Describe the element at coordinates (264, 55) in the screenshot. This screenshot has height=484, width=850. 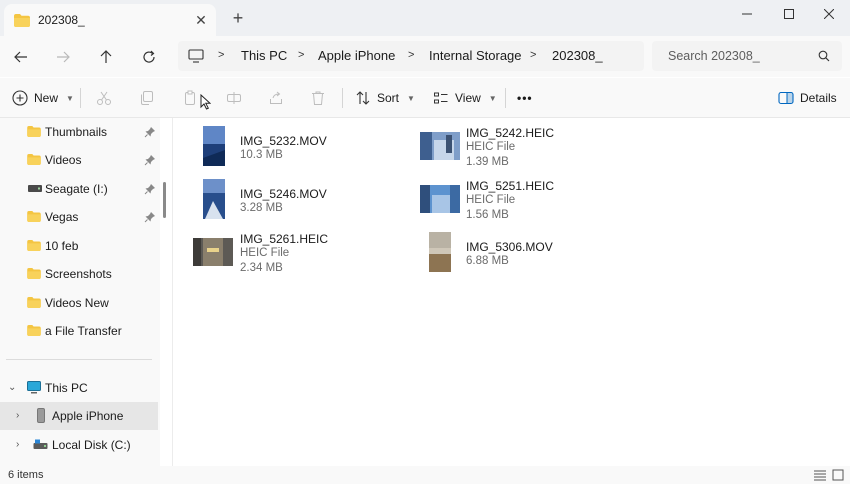
I see `breadcrumb-this-pc: This PC` at that location.